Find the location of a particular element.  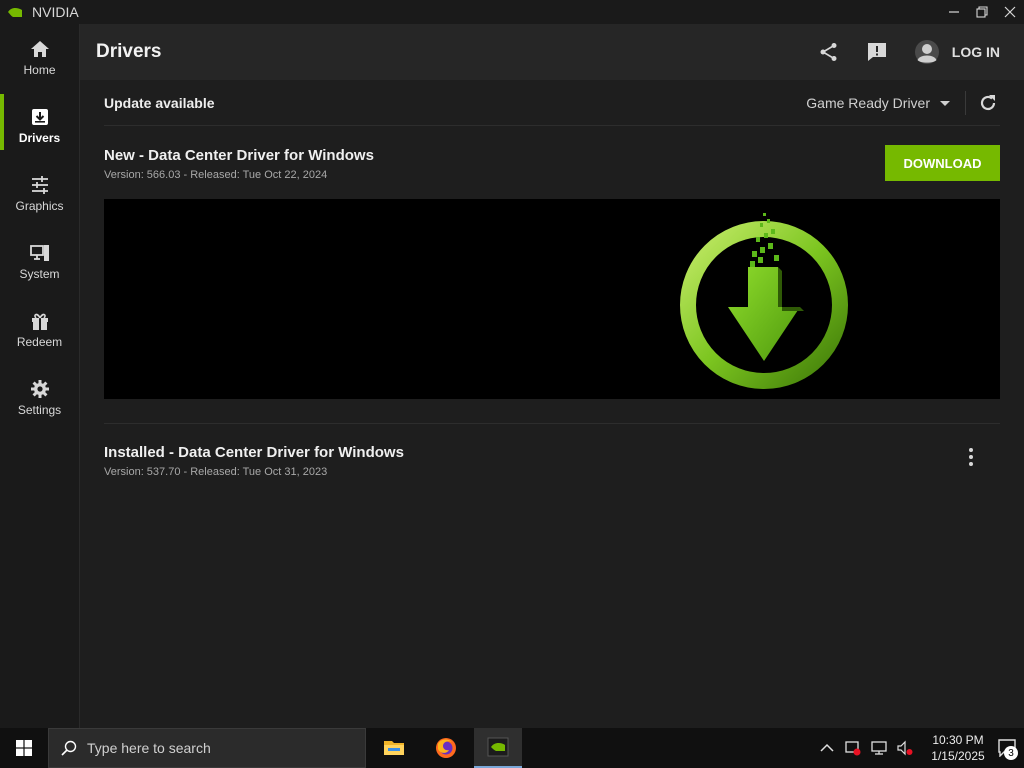

windows-logo-icon is located at coordinates (24, 748).